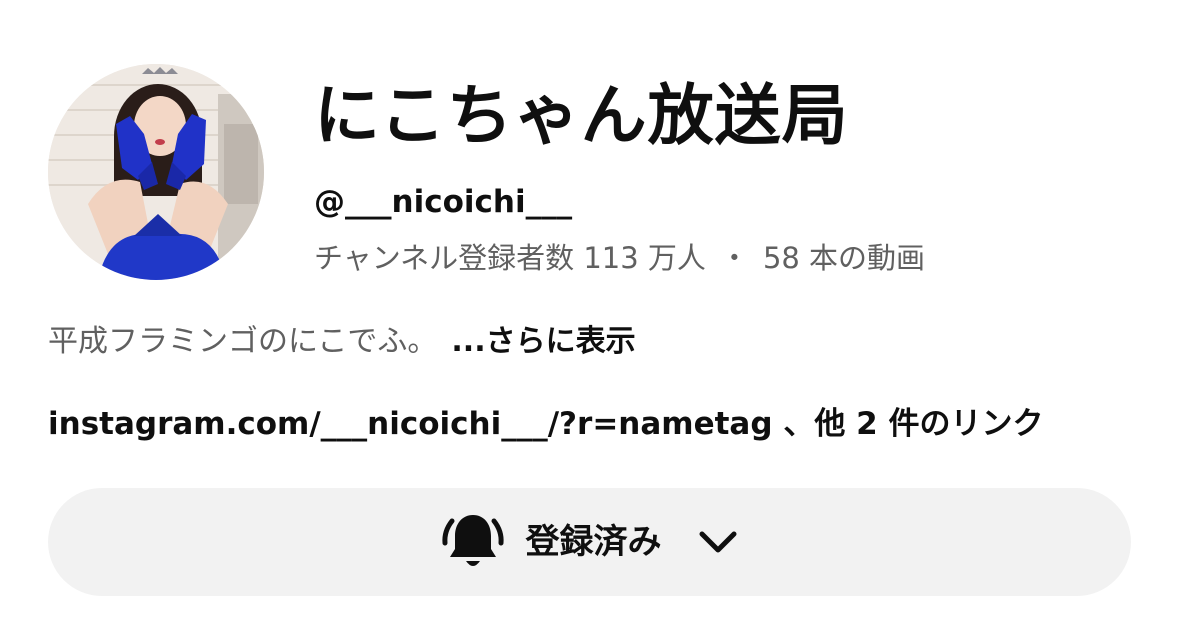 The image size is (1179, 643). I want to click on channel-avatar, so click(156, 172).